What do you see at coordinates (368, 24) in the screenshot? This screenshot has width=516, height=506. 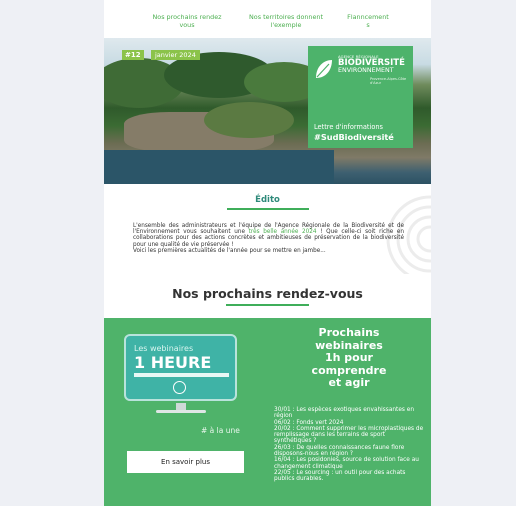 I see `nav-link-financements-line2: s` at bounding box center [368, 24].